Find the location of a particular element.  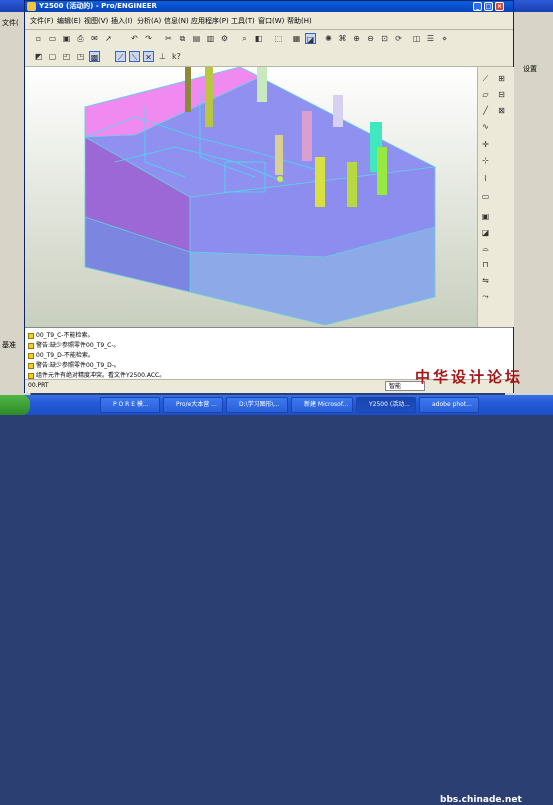

window-title: Y2500 (活动的) - Pro/ENGINEER is located at coordinates (98, 6).